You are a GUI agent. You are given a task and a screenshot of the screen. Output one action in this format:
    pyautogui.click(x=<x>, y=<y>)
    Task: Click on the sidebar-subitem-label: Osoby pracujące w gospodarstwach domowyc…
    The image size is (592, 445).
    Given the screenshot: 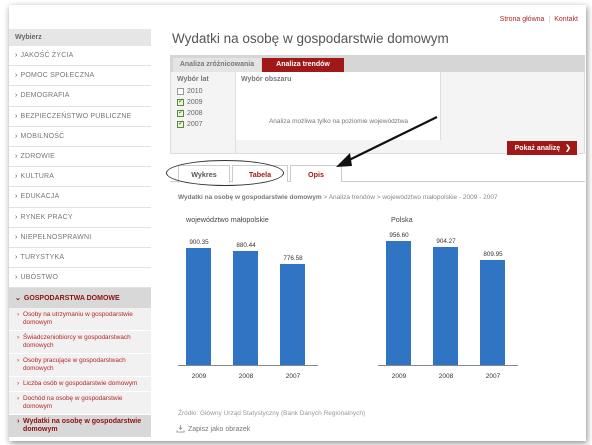 What is the action you would take?
    pyautogui.click(x=74, y=365)
    